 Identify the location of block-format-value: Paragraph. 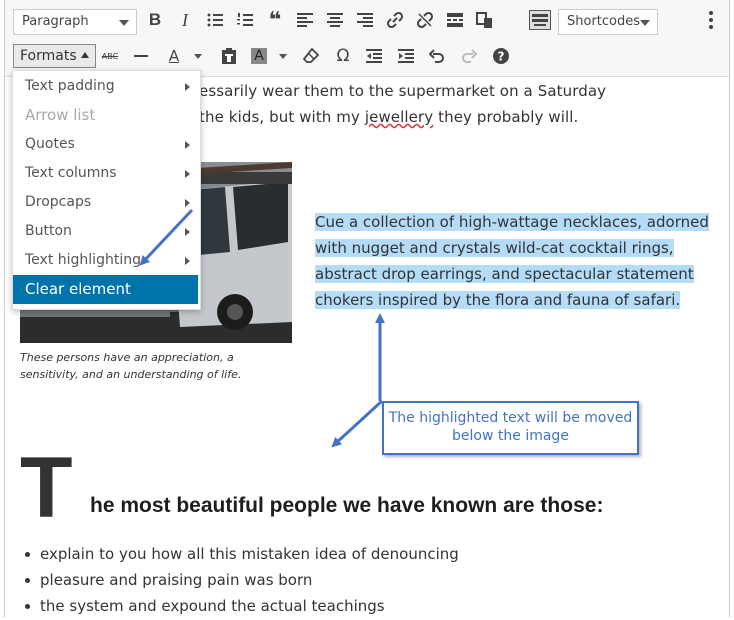
(55, 21).